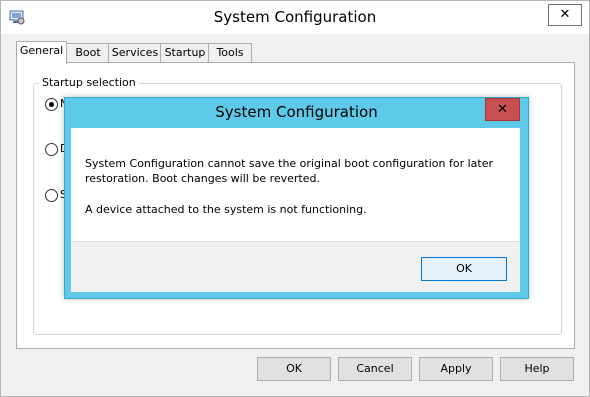 This screenshot has height=397, width=590. I want to click on help-button: Help, so click(537, 369).